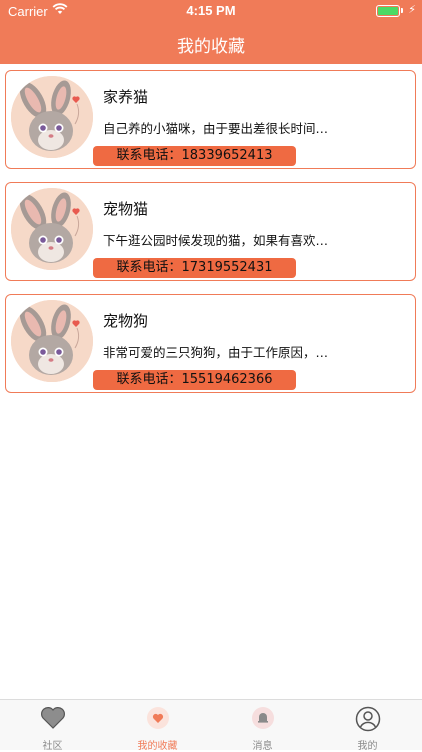  Describe the element at coordinates (388, 11) in the screenshot. I see `battery-icon` at that location.